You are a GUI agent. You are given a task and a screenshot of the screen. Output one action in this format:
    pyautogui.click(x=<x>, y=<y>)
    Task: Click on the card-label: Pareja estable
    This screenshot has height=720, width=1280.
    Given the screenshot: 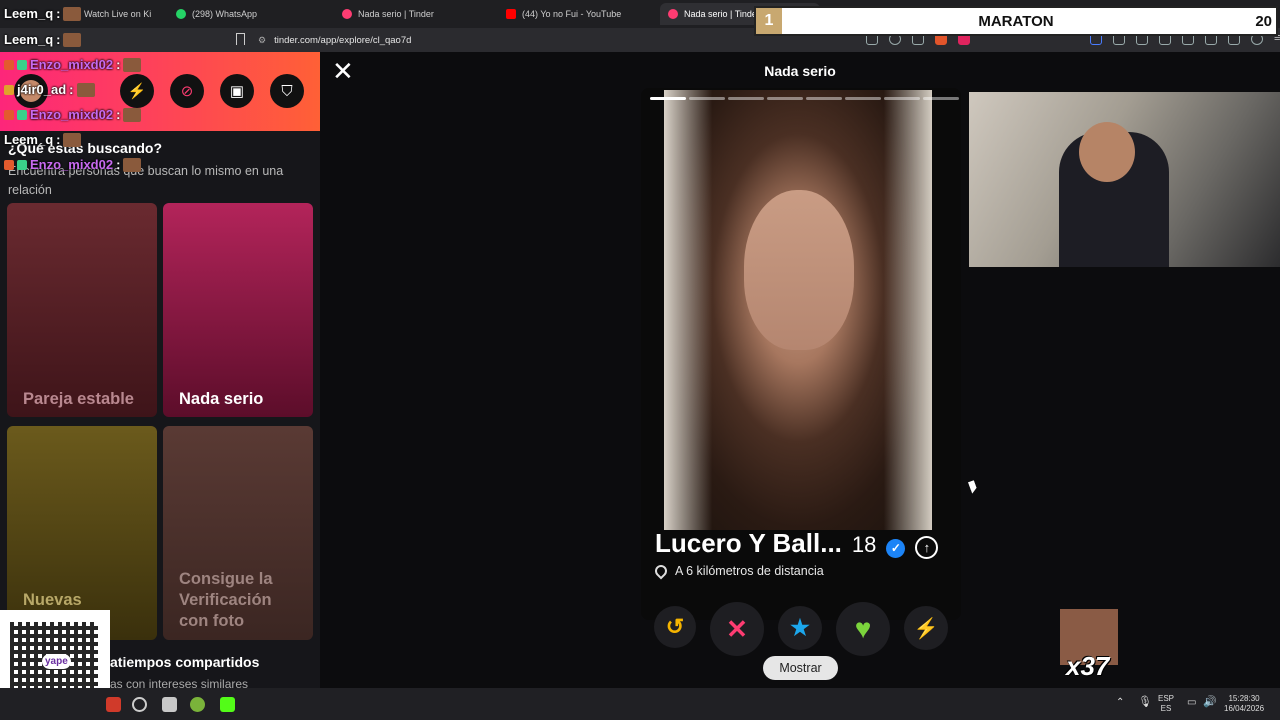 What is the action you would take?
    pyautogui.click(x=78, y=399)
    